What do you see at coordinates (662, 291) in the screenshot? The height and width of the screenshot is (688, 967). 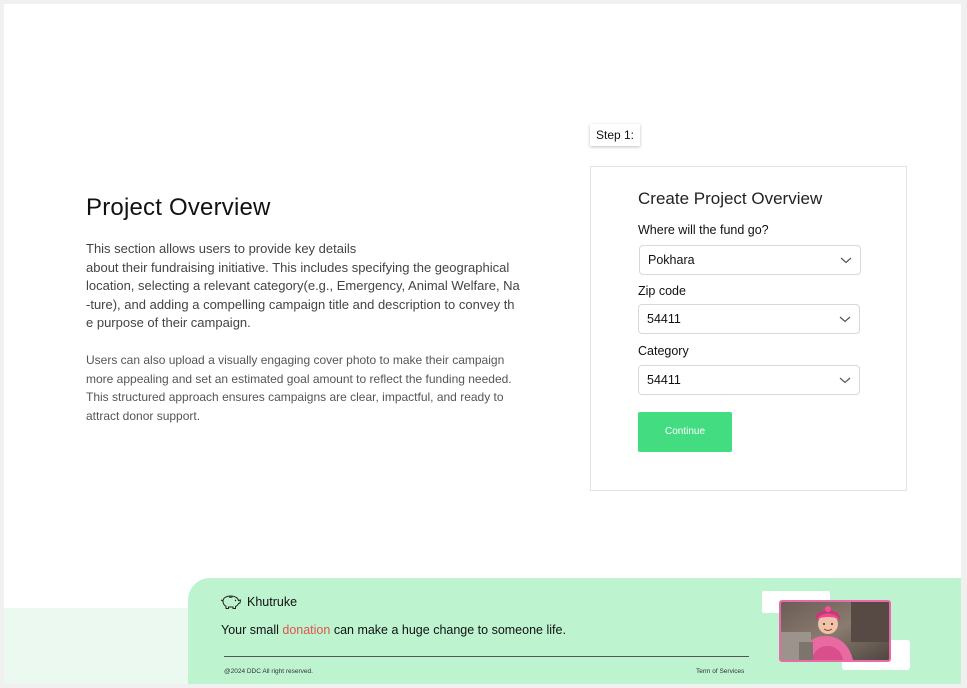 I see `zip-code-label: Zip code` at bounding box center [662, 291].